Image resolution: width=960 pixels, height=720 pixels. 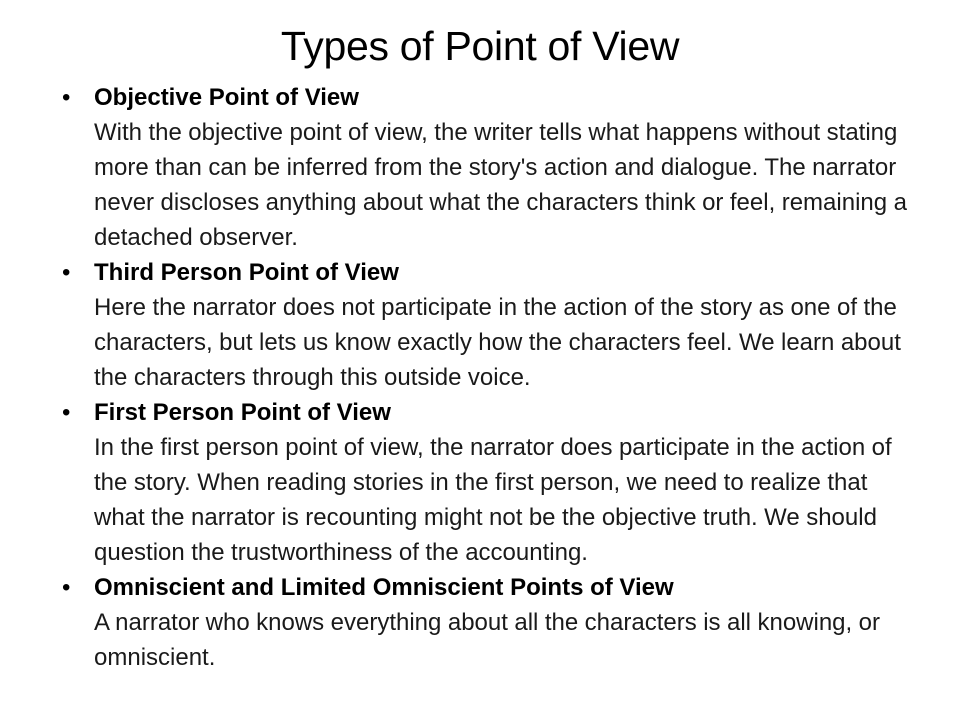 What do you see at coordinates (242, 412) in the screenshot?
I see `bullet-heading: First Person Point of View` at bounding box center [242, 412].